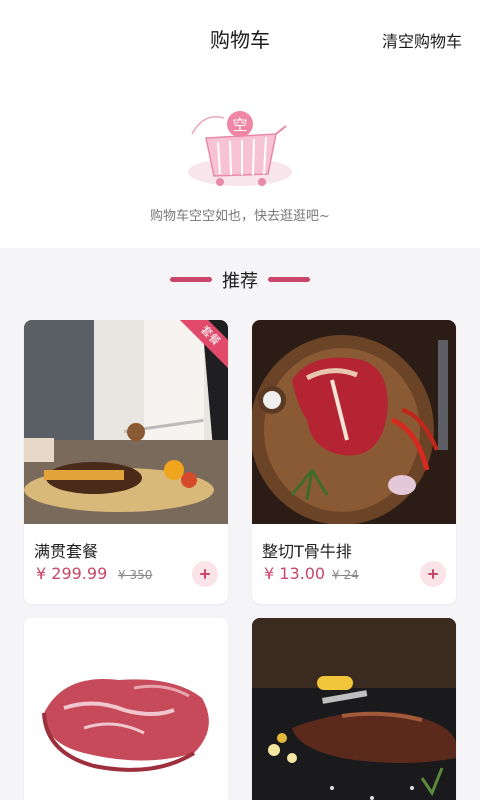  I want to click on clear-cart-button: 清空购物车, so click(422, 40).